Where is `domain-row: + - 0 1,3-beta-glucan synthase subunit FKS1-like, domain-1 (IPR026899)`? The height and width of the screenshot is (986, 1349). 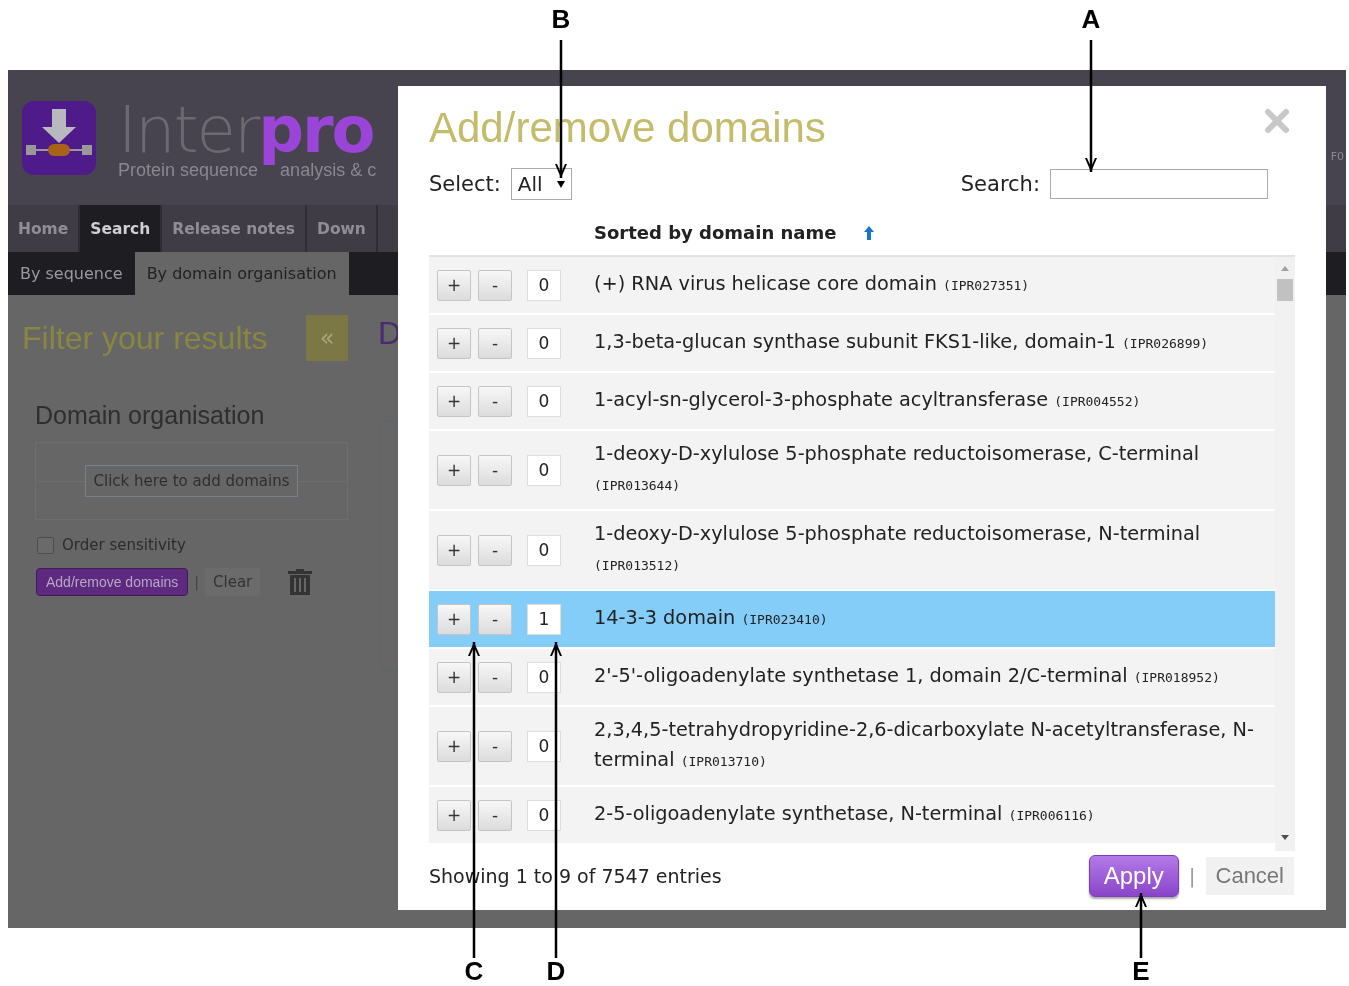
domain-row: + - 0 1,3-beta-glucan synthase subunit FKS1-like, domain-1 (IPR026899) is located at coordinates (852, 344).